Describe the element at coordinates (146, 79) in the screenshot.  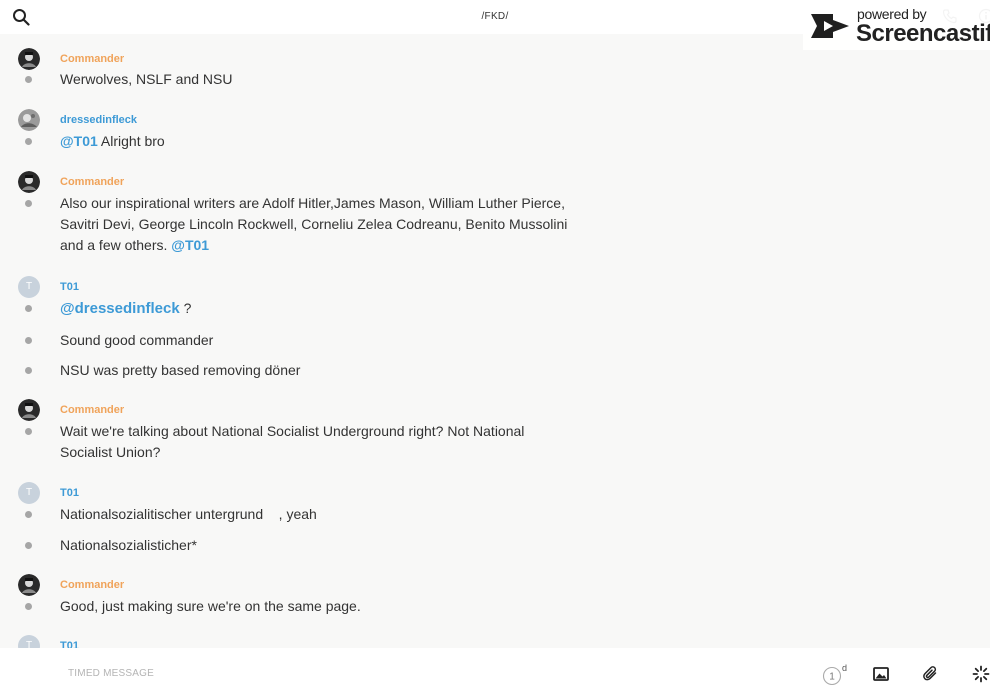
I see `message-text: Werwolves, NSLF and NSU` at that location.